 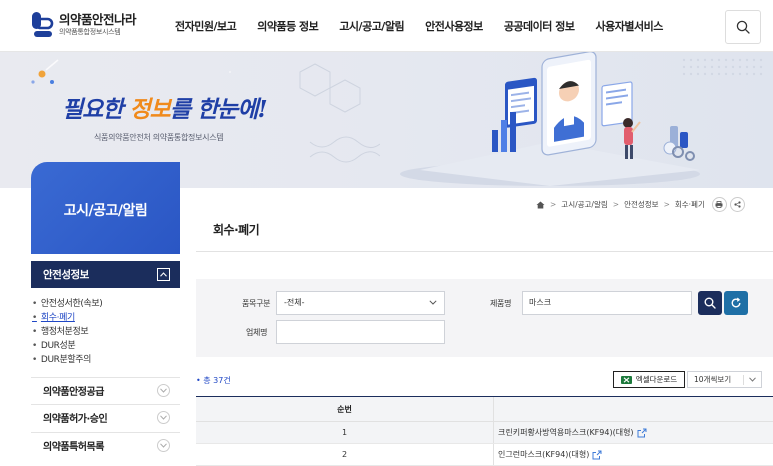 I want to click on table-header: 순번, so click(x=484, y=409).